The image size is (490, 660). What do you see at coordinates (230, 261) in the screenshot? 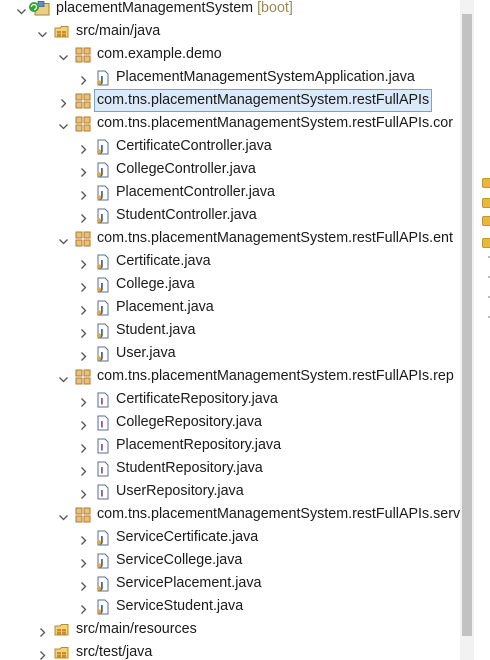
I see `tree-item-file: J Certificate.java` at bounding box center [230, 261].